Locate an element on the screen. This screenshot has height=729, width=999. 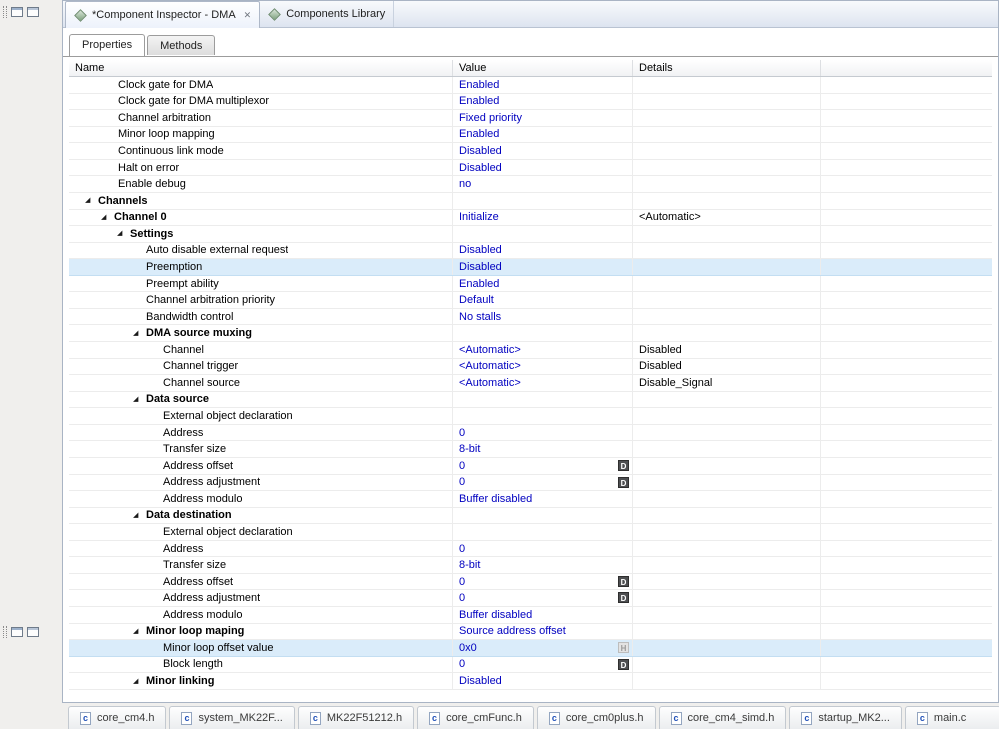
table-row: Channel trigger <Automatic> Disabled is located at coordinates (530, 367).